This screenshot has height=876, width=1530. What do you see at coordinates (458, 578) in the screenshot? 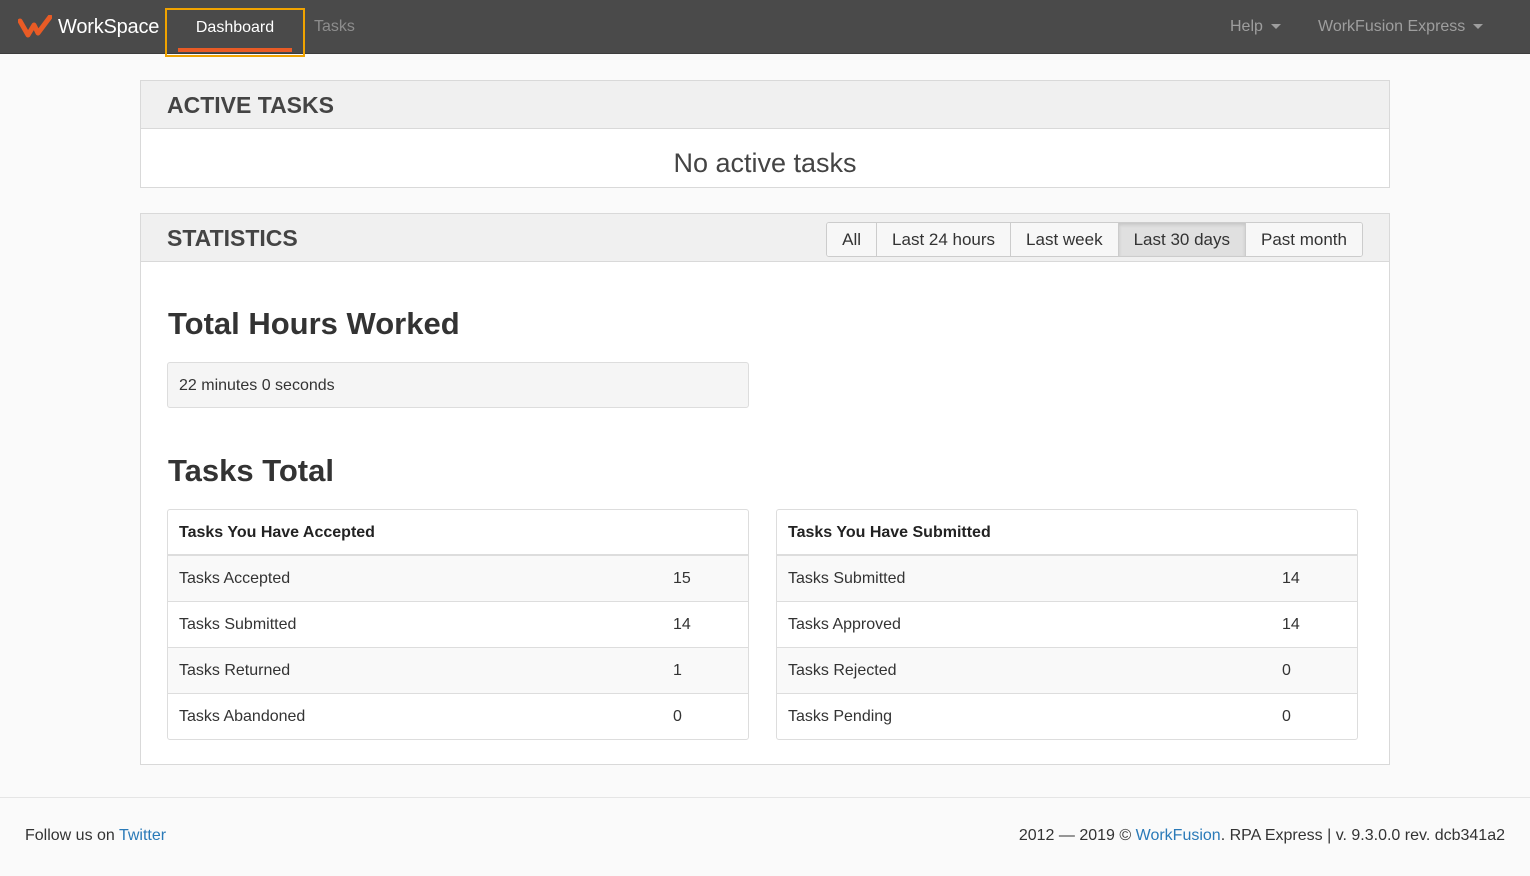
I see `table-row: Tasks Accepted 15` at bounding box center [458, 578].